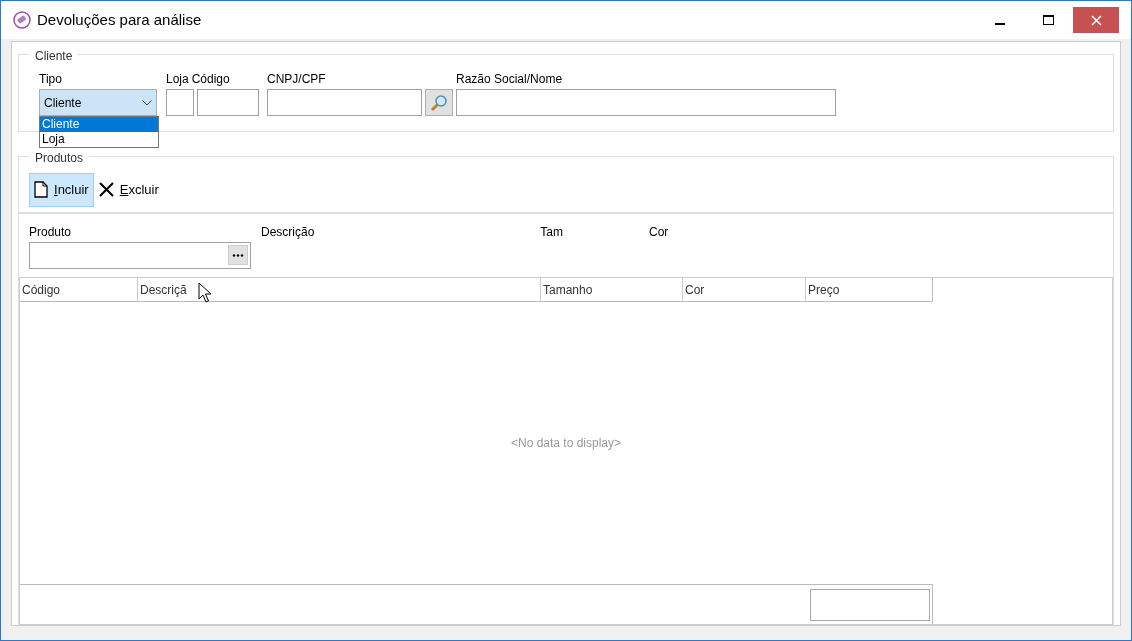 This screenshot has width=1132, height=641. Describe the element at coordinates (612, 289) in the screenshot. I see `column-header: Tamanho` at that location.